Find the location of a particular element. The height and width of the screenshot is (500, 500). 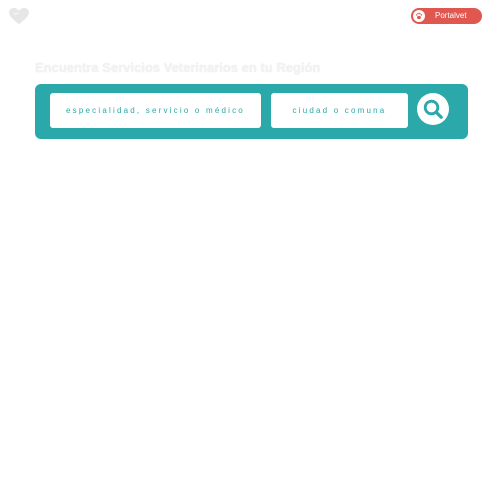

search-icon is located at coordinates (433, 109).